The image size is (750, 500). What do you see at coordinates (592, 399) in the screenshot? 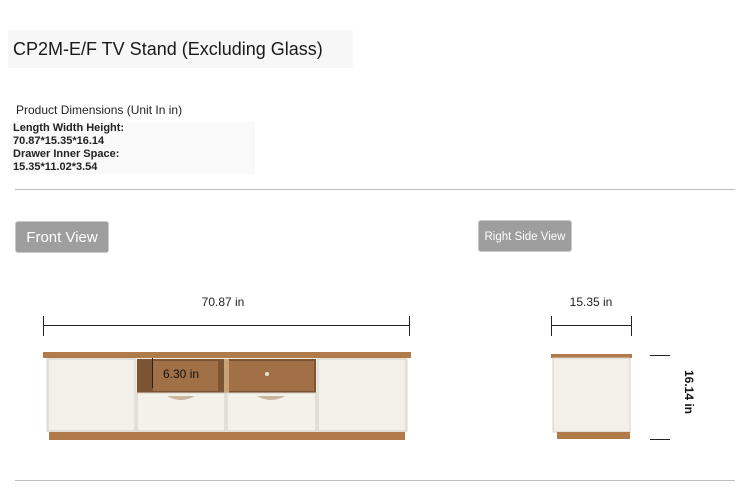
I see `side-view-drawing` at bounding box center [592, 399].